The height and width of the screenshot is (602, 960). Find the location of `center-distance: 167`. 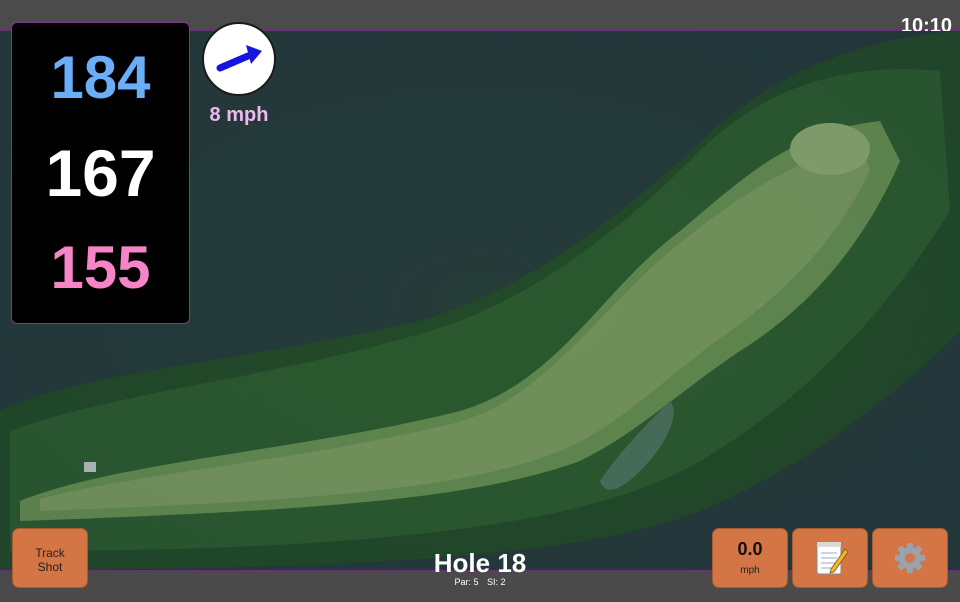

center-distance: 167 is located at coordinates (100, 173).